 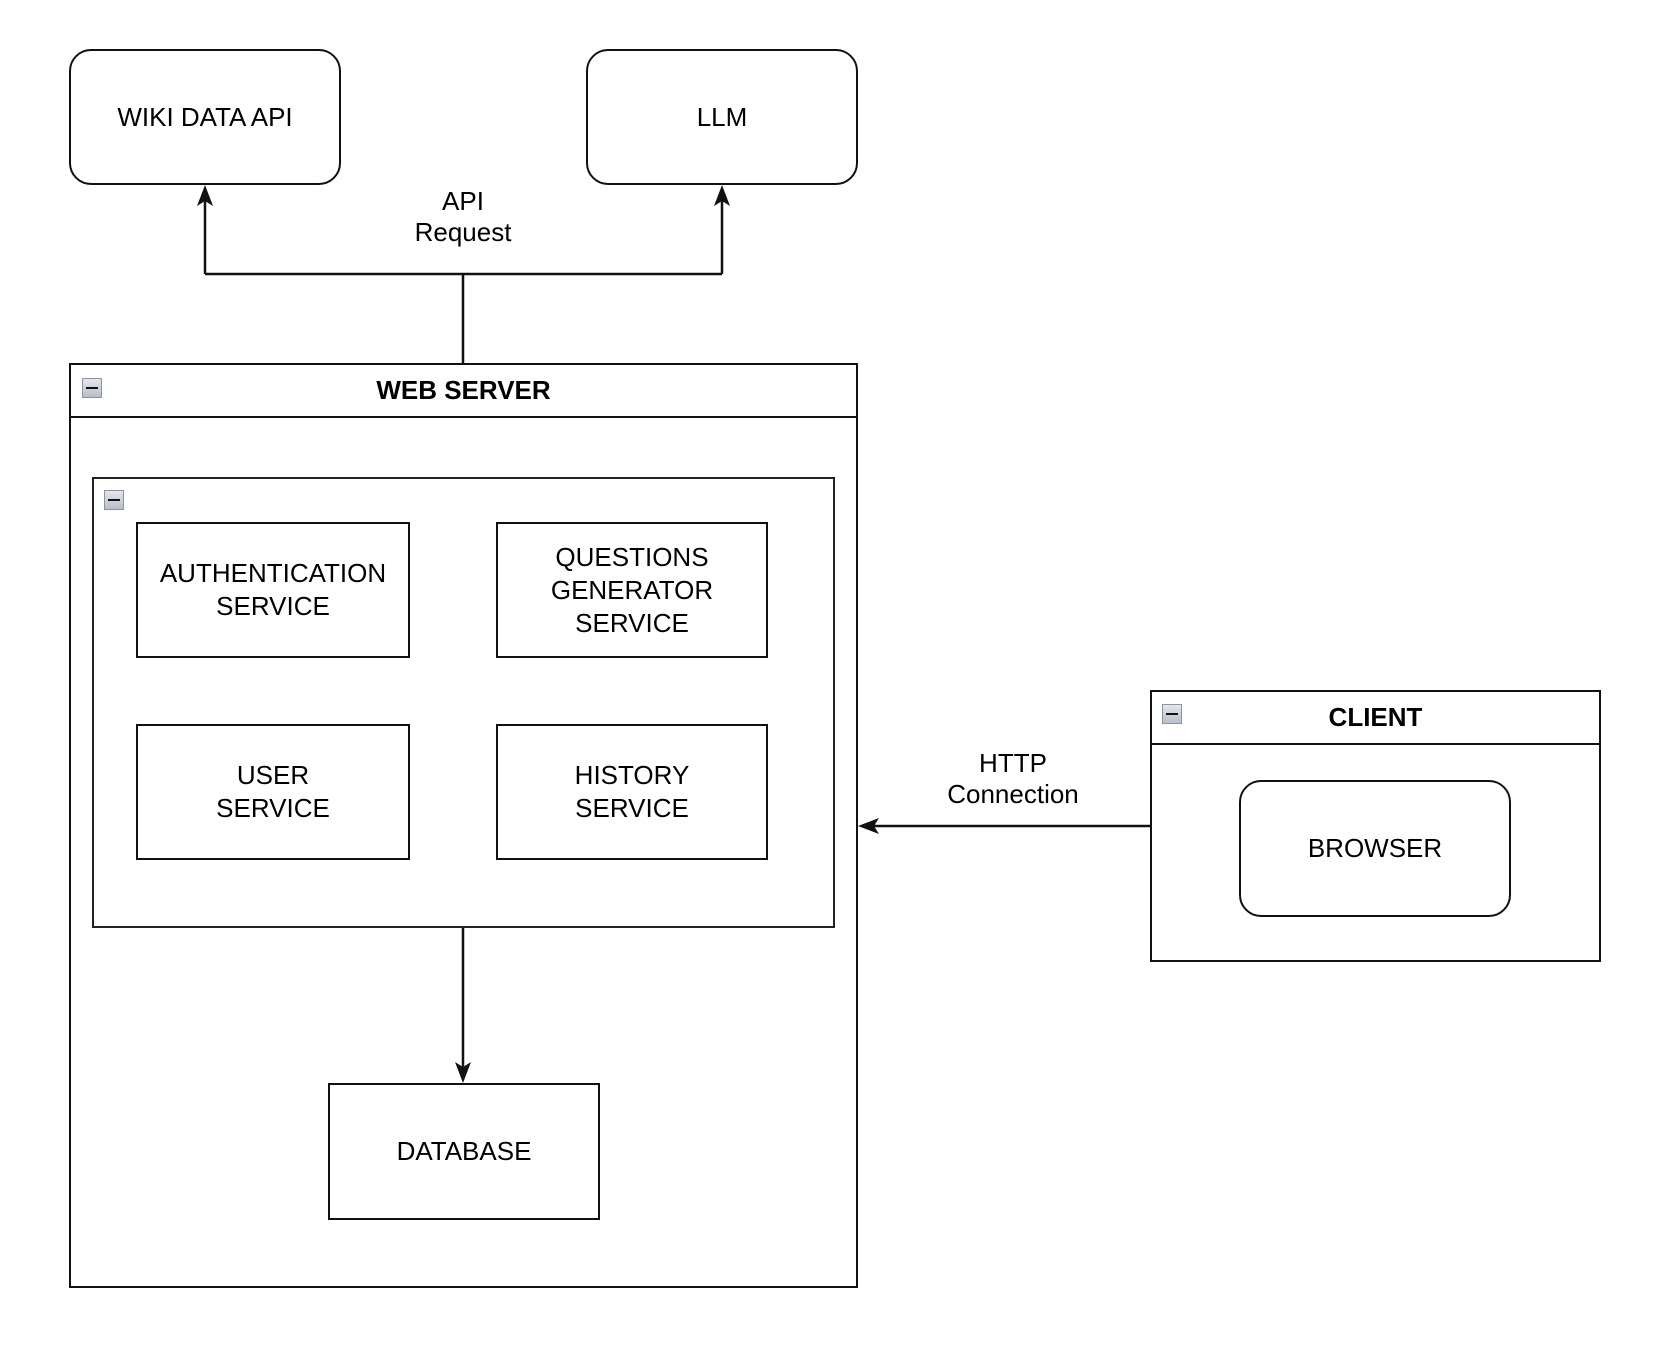 I want to click on database-label: DATABASE, so click(x=464, y=1151).